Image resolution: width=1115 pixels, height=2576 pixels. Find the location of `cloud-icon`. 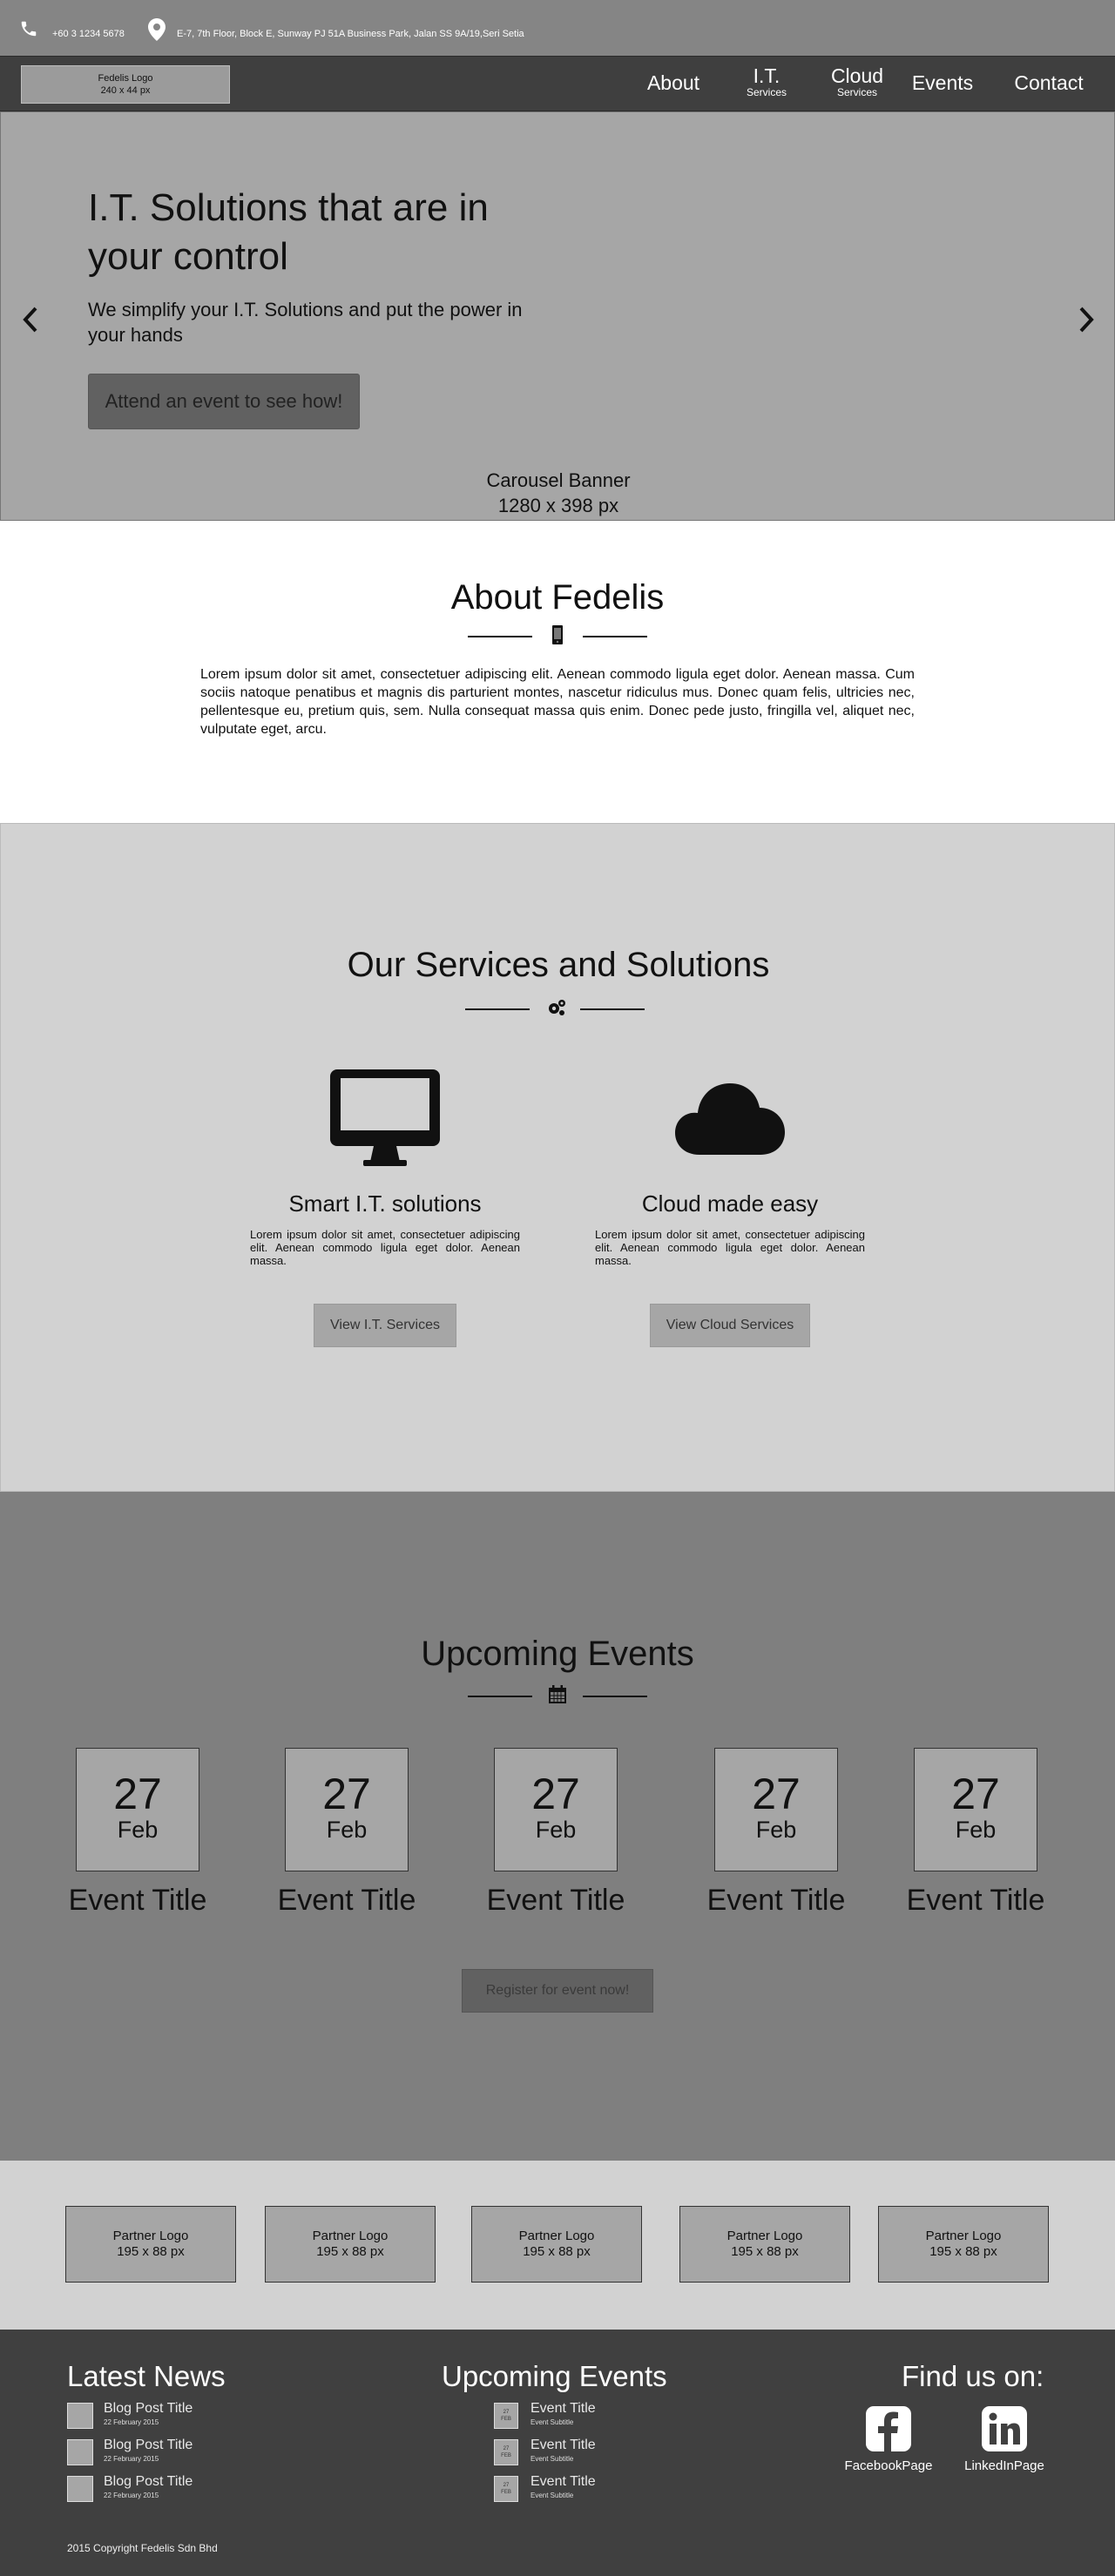

cloud-icon is located at coordinates (730, 1119).